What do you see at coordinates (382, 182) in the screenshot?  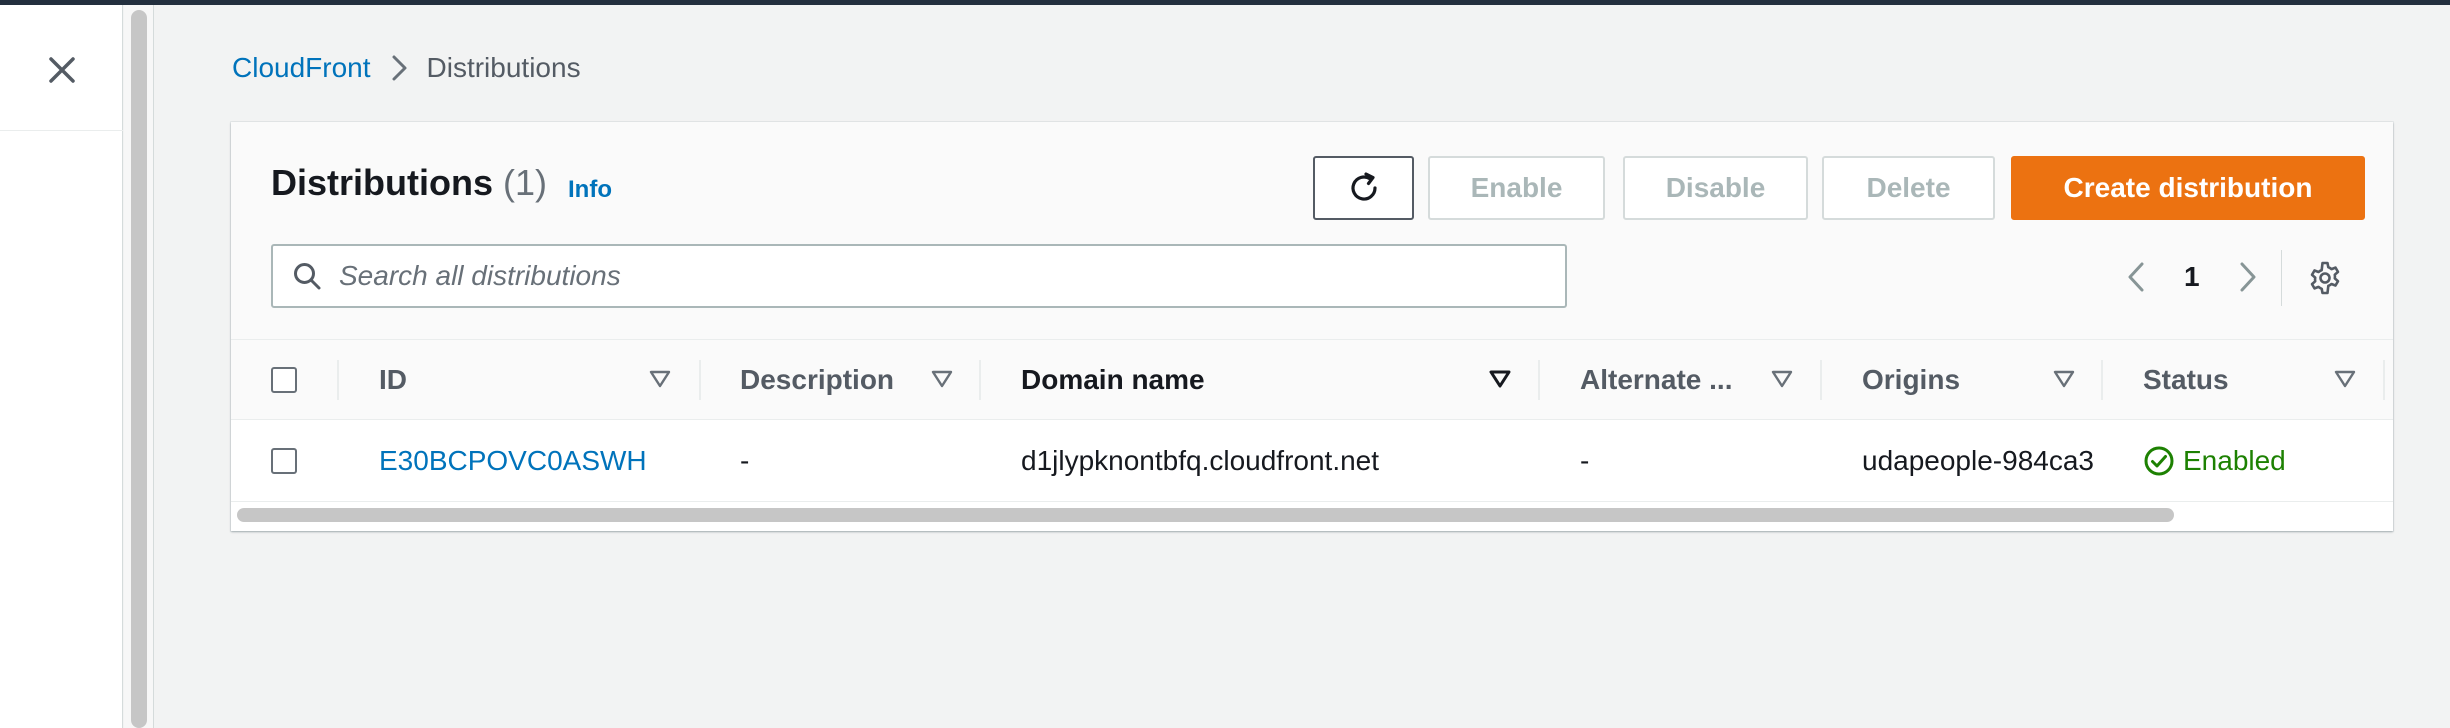 I see `title-text: Distributions` at bounding box center [382, 182].